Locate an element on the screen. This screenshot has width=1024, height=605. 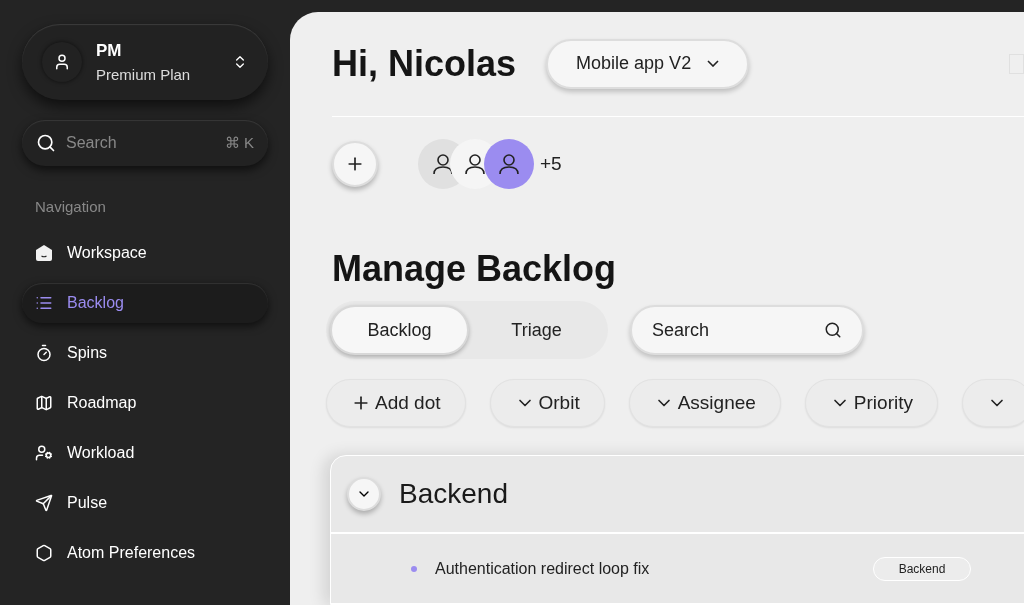
more-members-count: +5 is located at coordinates (551, 163).